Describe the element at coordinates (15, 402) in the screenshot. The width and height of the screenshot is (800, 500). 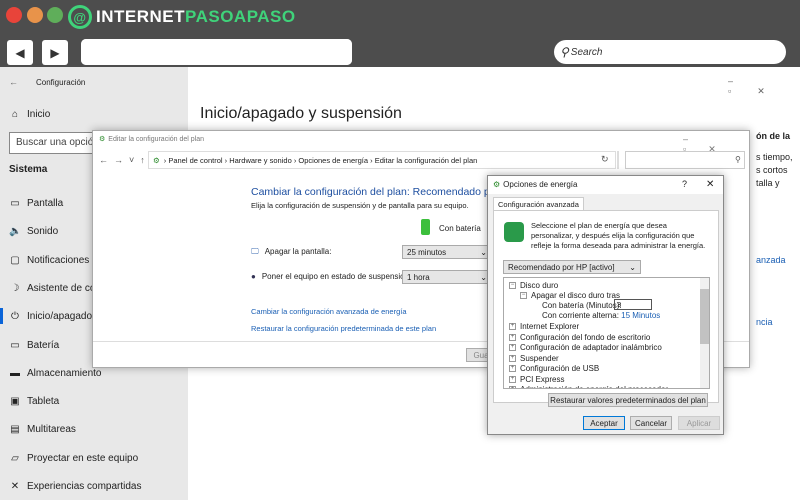
I see `tablet-icon: ▣` at that location.